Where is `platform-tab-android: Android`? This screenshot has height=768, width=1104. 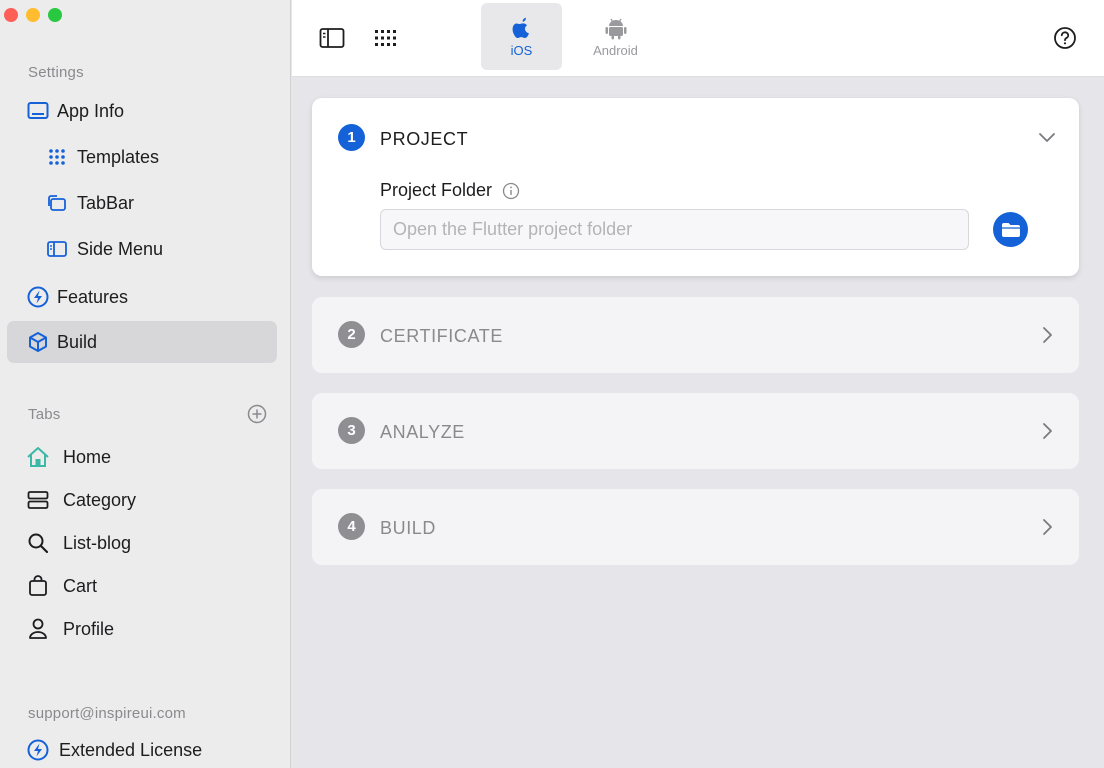
platform-tab-android: Android is located at coordinates (615, 36).